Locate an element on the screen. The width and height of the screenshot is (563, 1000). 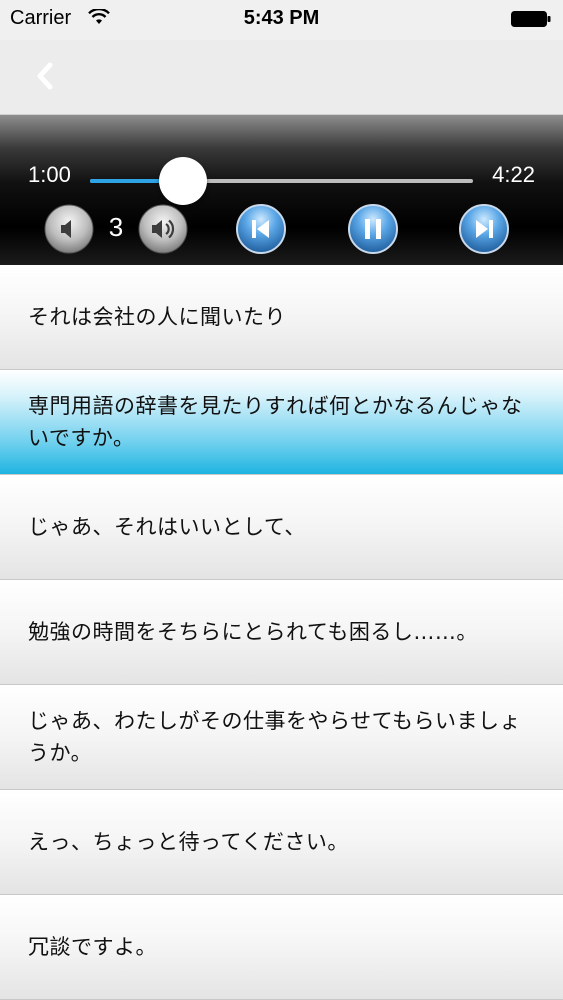
chevron-left-icon is located at coordinates (45, 76).